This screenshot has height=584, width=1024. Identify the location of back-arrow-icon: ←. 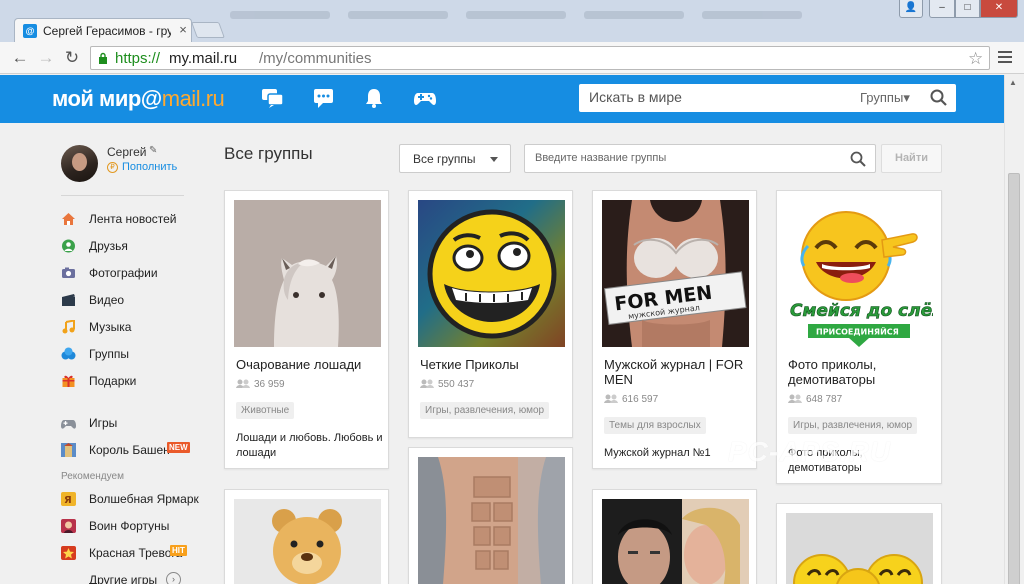
(20, 58).